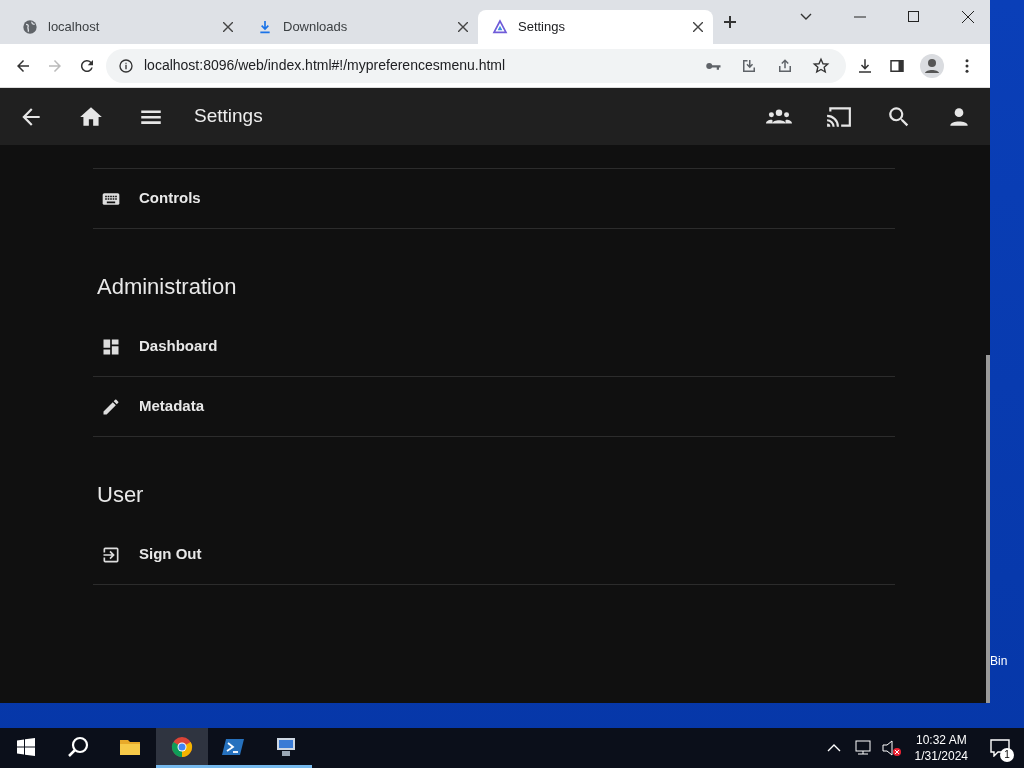 This screenshot has width=1024, height=768. What do you see at coordinates (988, 529) in the screenshot?
I see `scrollbar-thumb` at bounding box center [988, 529].